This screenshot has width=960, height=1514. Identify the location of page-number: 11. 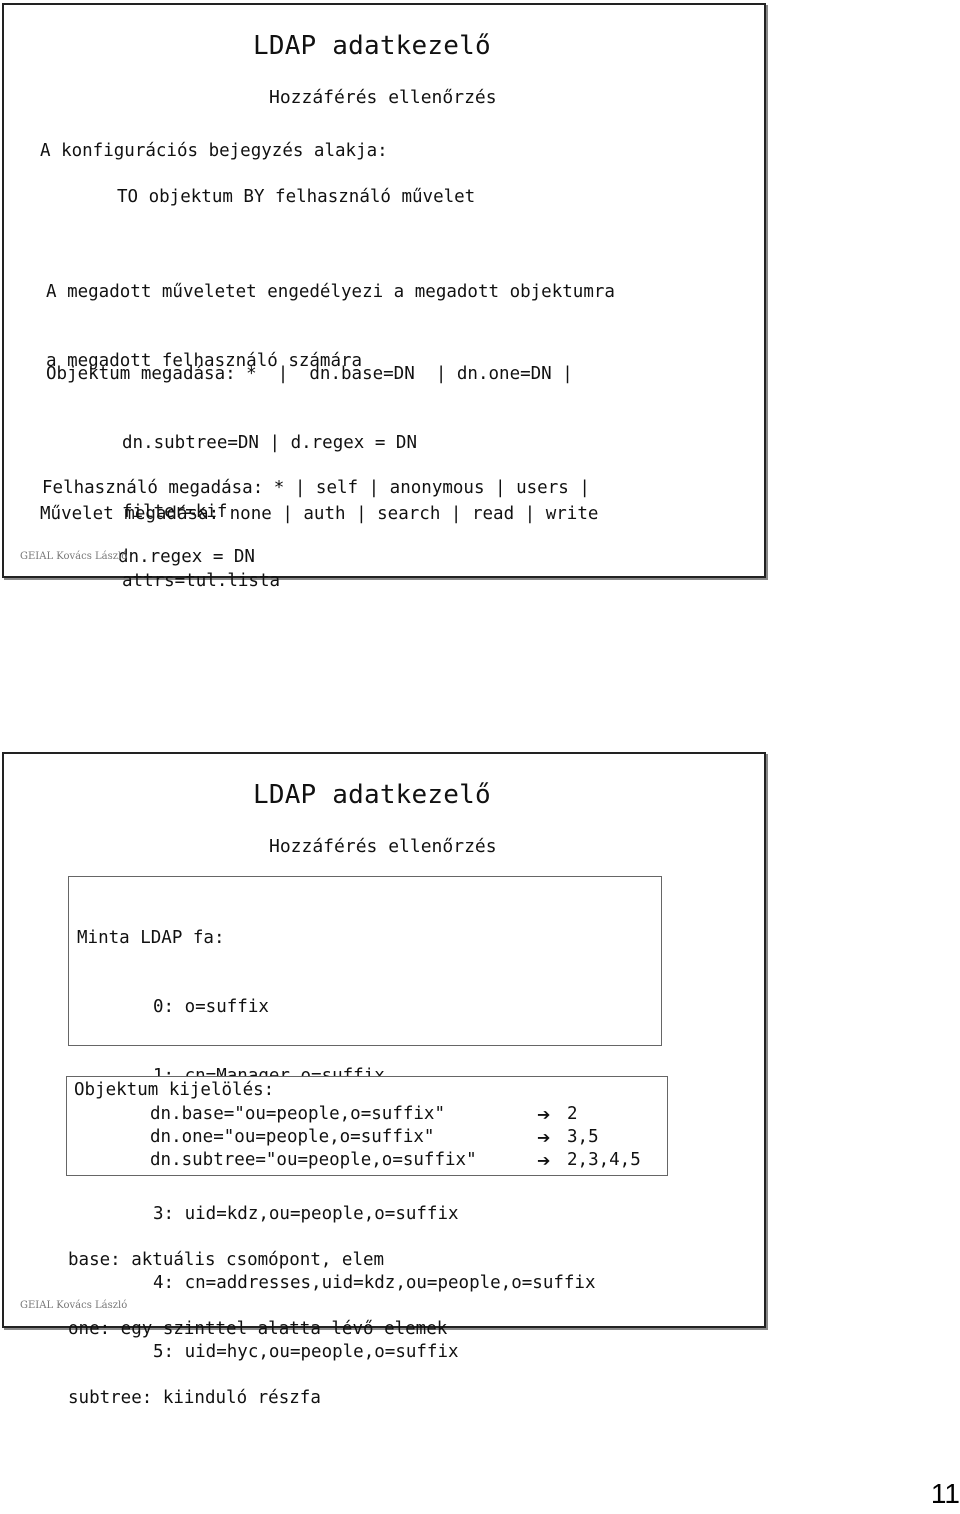
(945, 1493).